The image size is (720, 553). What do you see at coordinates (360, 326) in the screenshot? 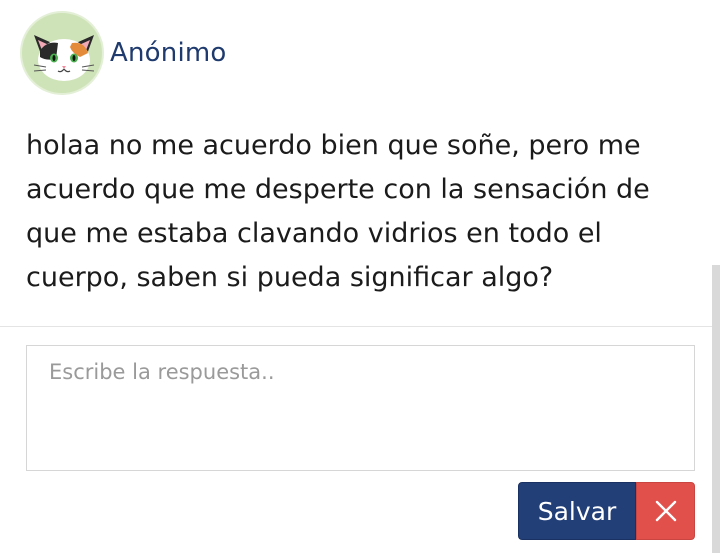
I see `divider` at bounding box center [360, 326].